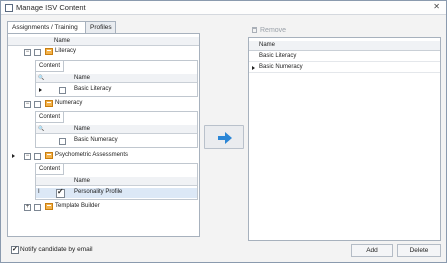  I want to click on content-detail-psychometric: Content Name I ✓ Personality Profile, so click(116, 181).